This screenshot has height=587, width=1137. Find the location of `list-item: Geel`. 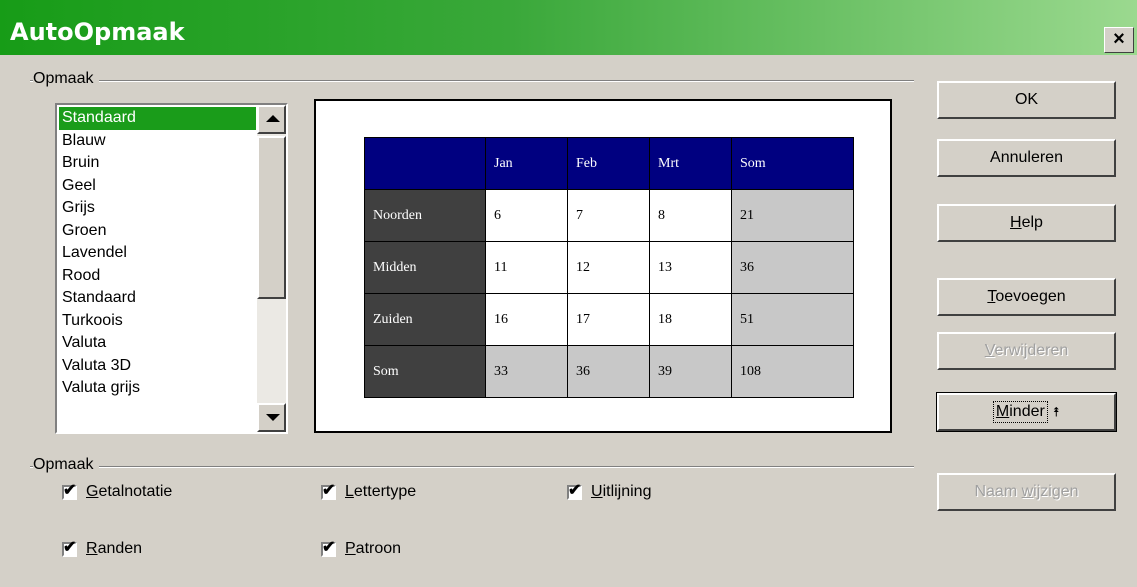

list-item: Geel is located at coordinates (157, 186).